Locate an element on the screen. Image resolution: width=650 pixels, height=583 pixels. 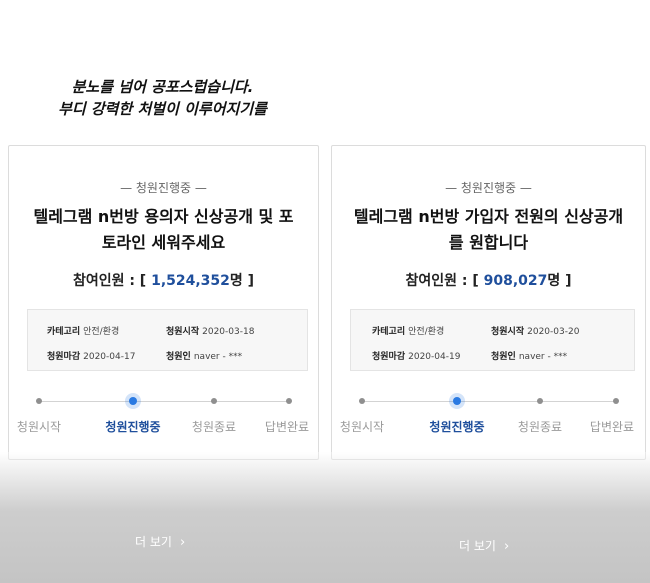
info-start-value: 2020-03-20 is located at coordinates (553, 332).